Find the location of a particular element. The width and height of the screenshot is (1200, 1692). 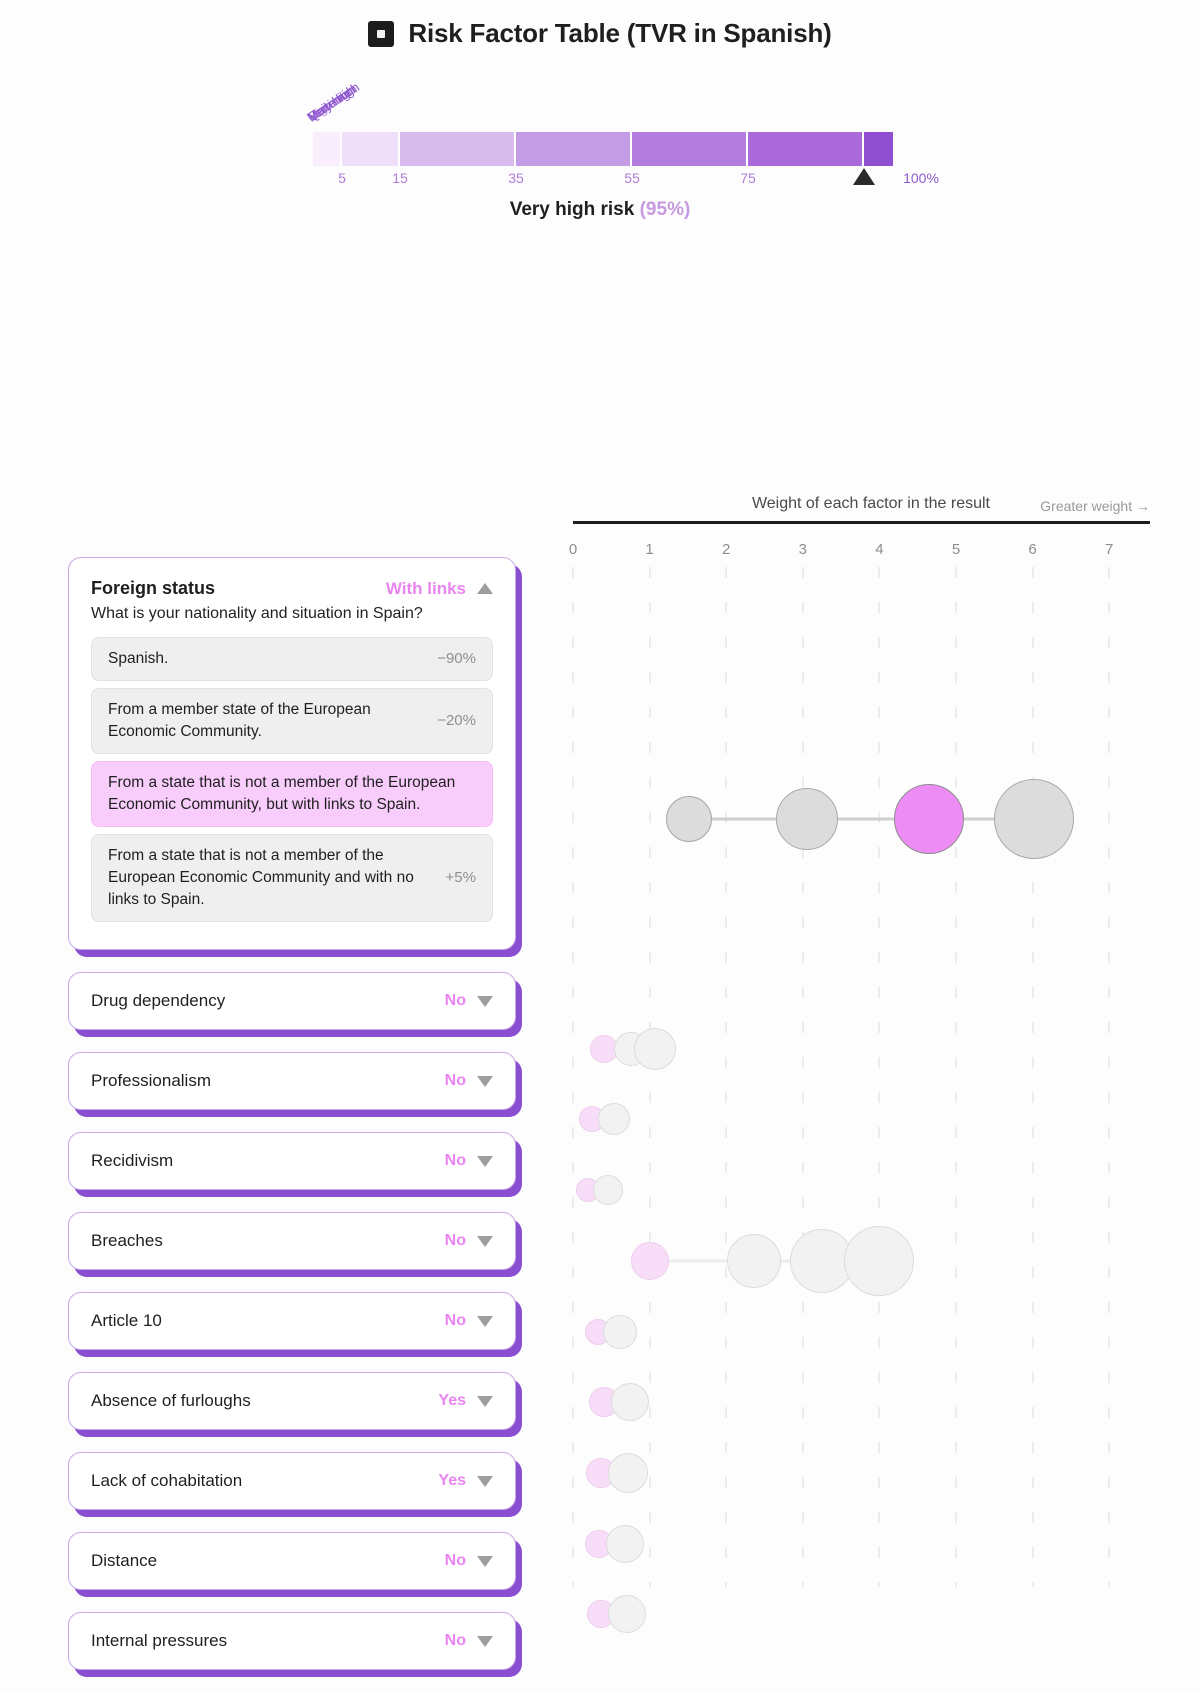

factor-name: Lack of cohabitation is located at coordinates (167, 1480).